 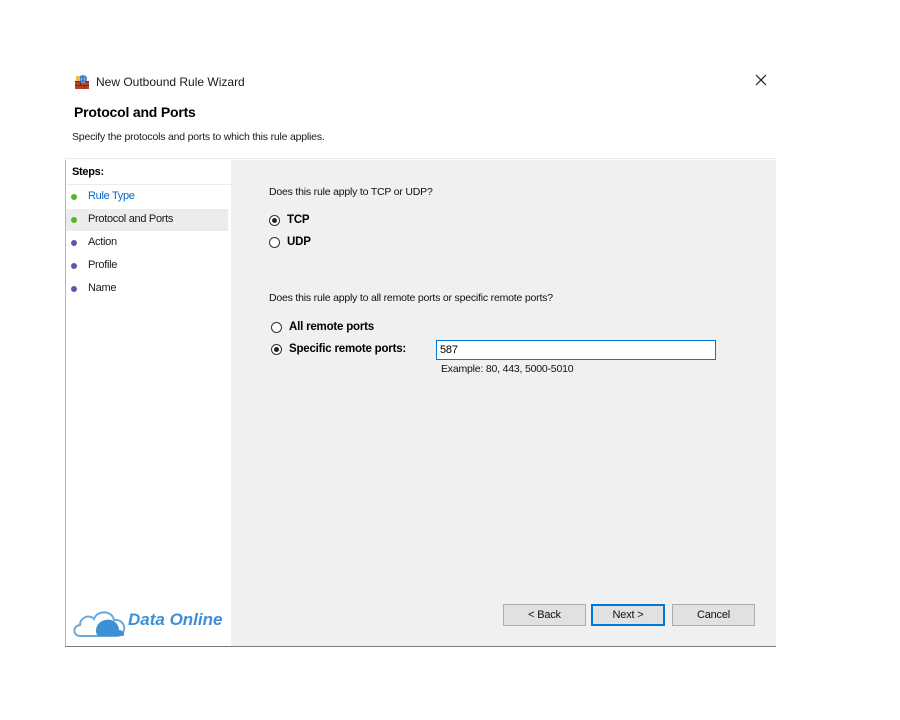 I want to click on tcp-label: TCP, so click(x=298, y=220).